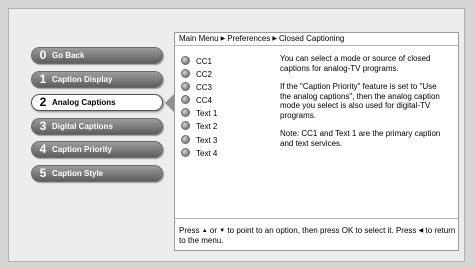 This screenshot has height=268, width=475. I want to click on menu-item-digital-captions: 3 Digital Captions, so click(97, 126).